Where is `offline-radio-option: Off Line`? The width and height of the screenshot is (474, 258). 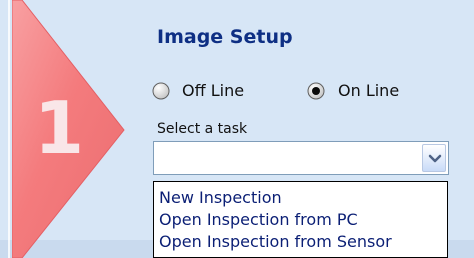 offline-radio-option: Off Line is located at coordinates (198, 91).